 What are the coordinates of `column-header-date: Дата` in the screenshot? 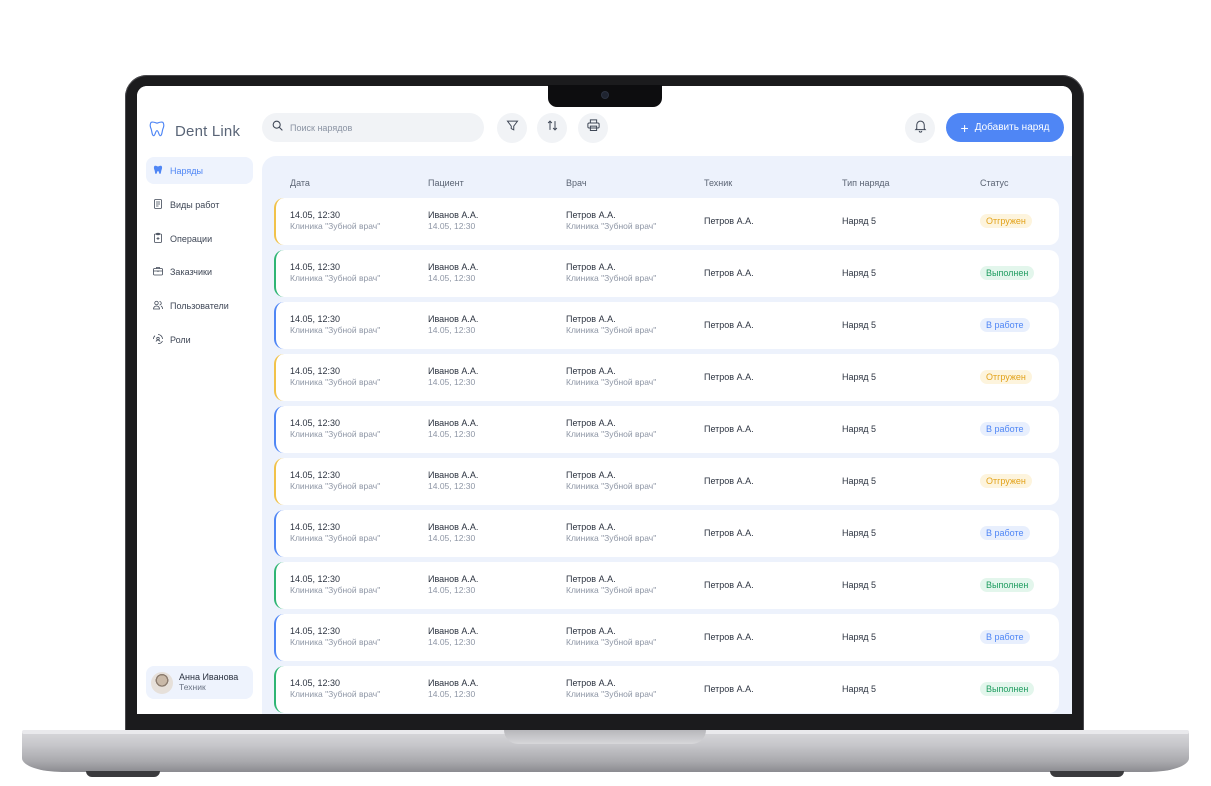 It's located at (300, 183).